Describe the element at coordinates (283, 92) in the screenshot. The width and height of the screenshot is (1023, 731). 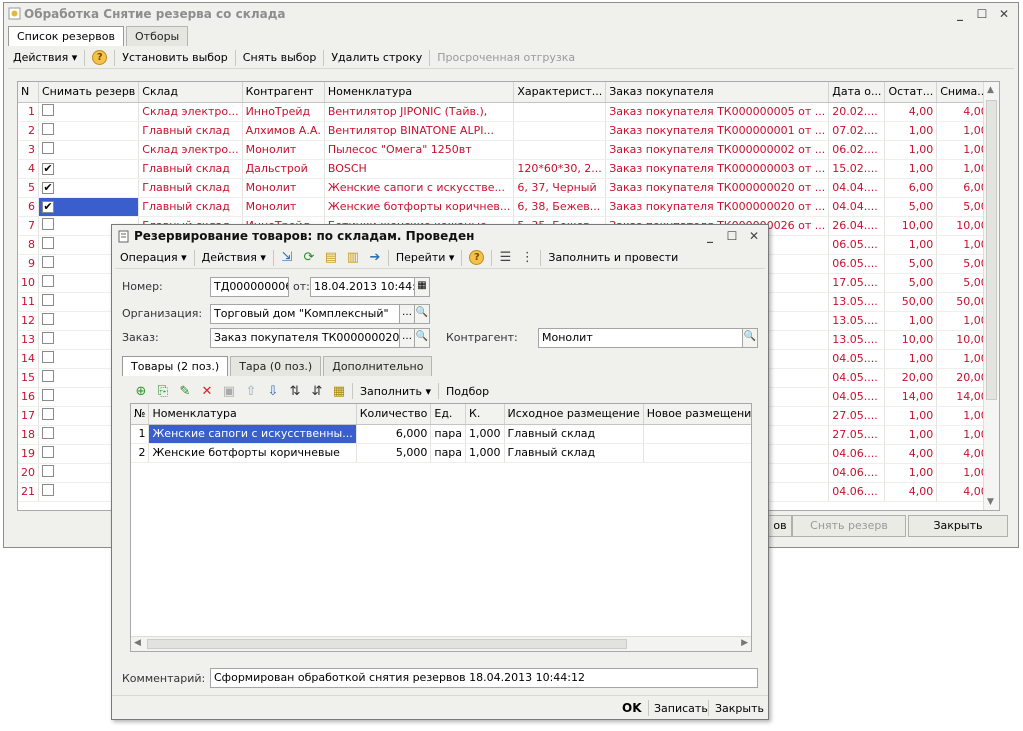
I see `col-partner: Контрагент` at that location.